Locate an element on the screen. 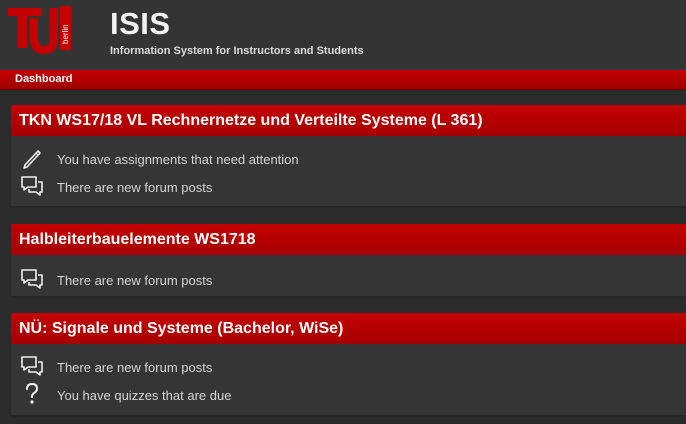 This screenshot has height=424, width=686. course-title: NÜ: Signale und Systeme (Bachelor, WiSe) is located at coordinates (348, 328).